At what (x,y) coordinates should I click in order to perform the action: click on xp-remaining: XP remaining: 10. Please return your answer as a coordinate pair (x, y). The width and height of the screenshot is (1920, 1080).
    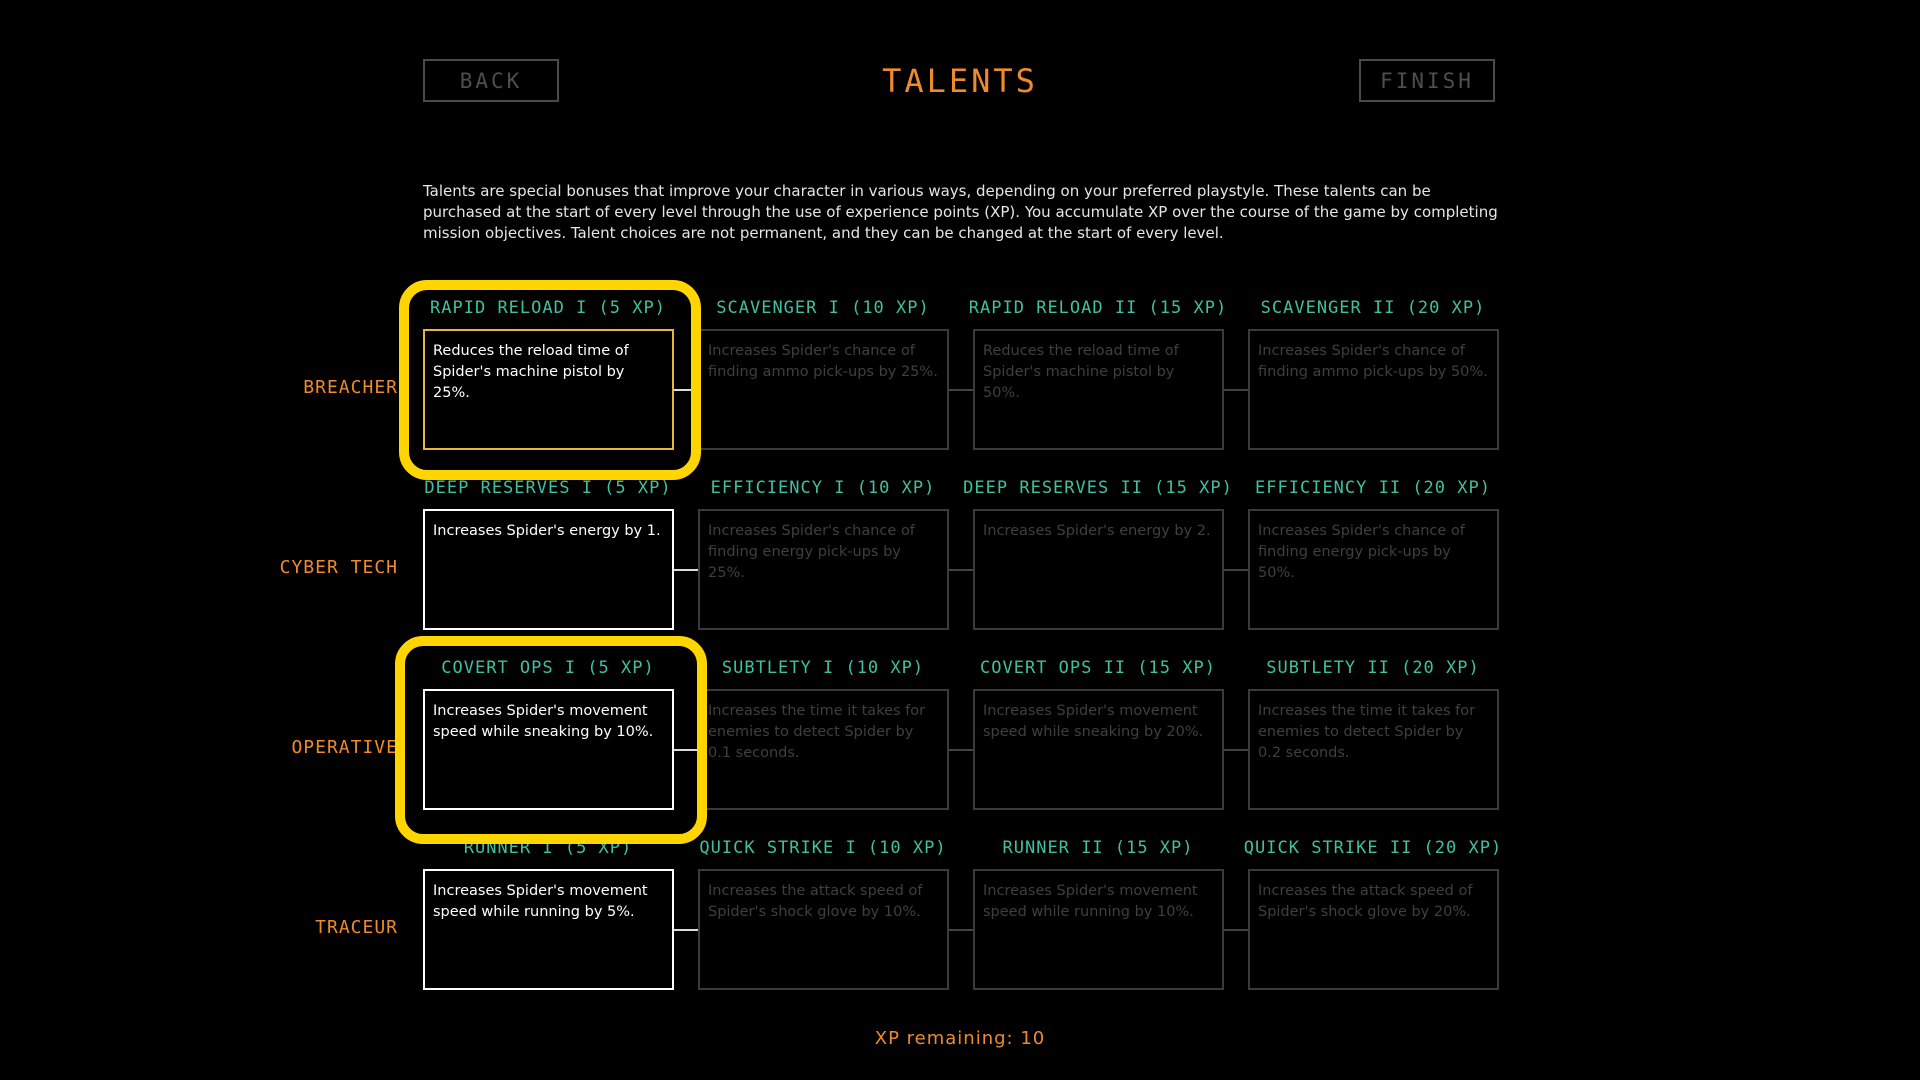
    Looking at the image, I should click on (960, 1038).